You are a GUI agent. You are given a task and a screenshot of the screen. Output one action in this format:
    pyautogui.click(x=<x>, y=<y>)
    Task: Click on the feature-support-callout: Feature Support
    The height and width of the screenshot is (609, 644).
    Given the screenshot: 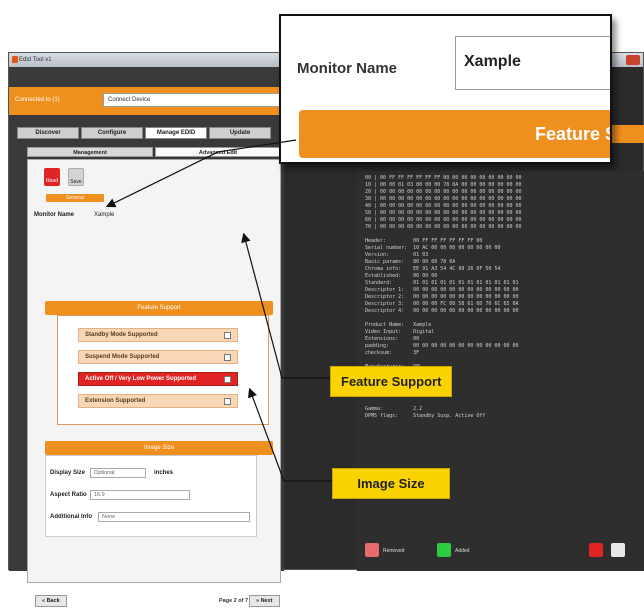 What is the action you would take?
    pyautogui.click(x=391, y=381)
    